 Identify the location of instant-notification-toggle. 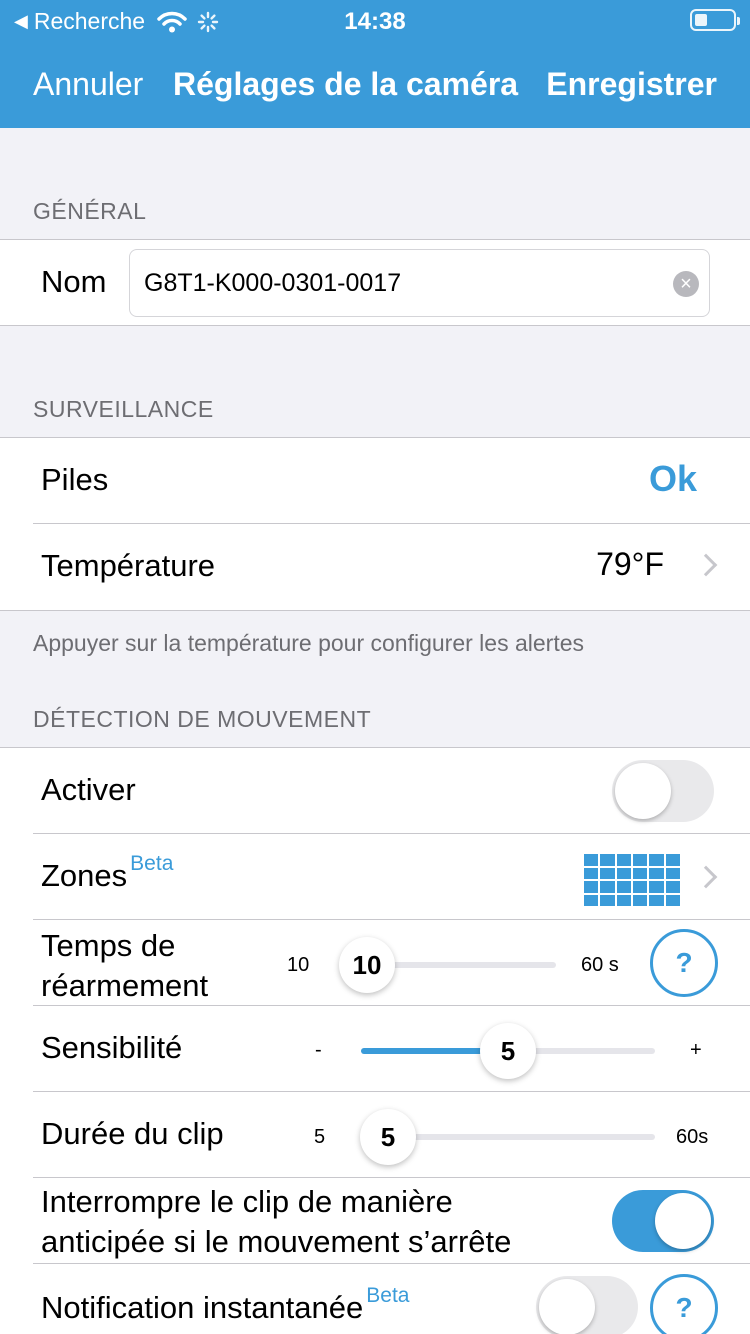
(587, 1305).